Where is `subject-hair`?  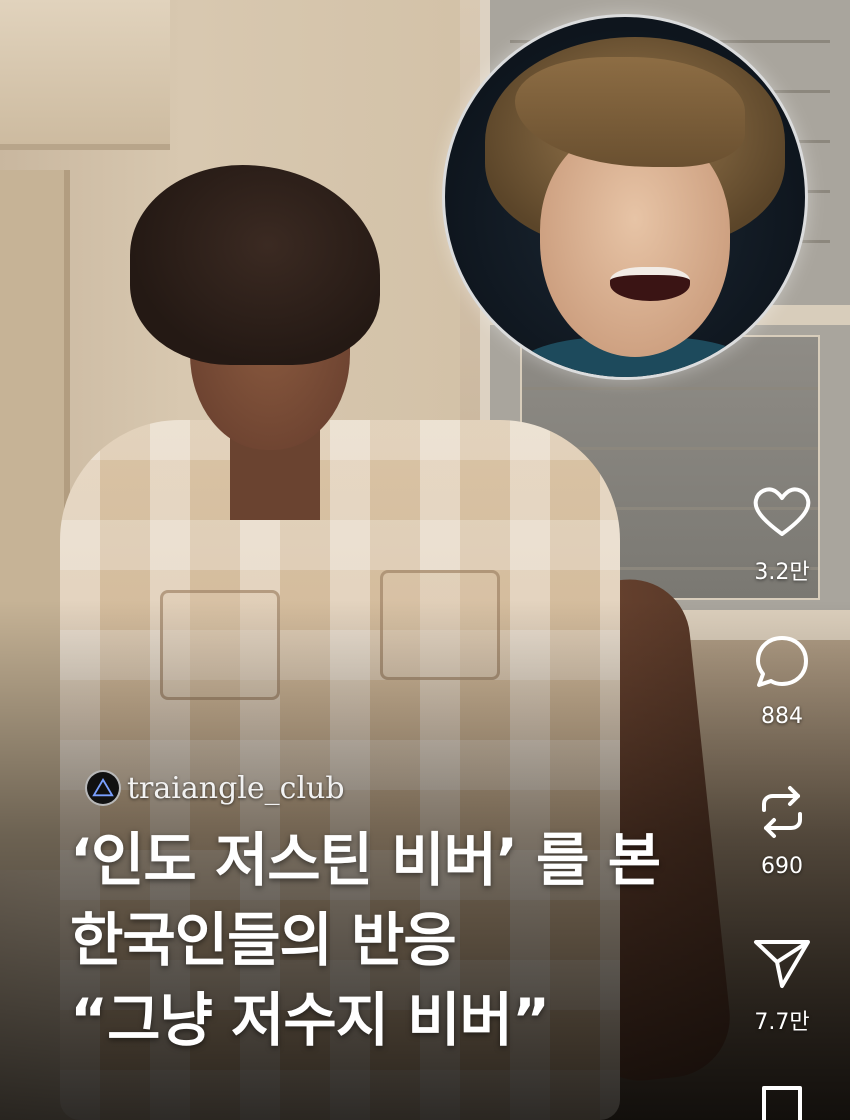
subject-hair is located at coordinates (255, 265).